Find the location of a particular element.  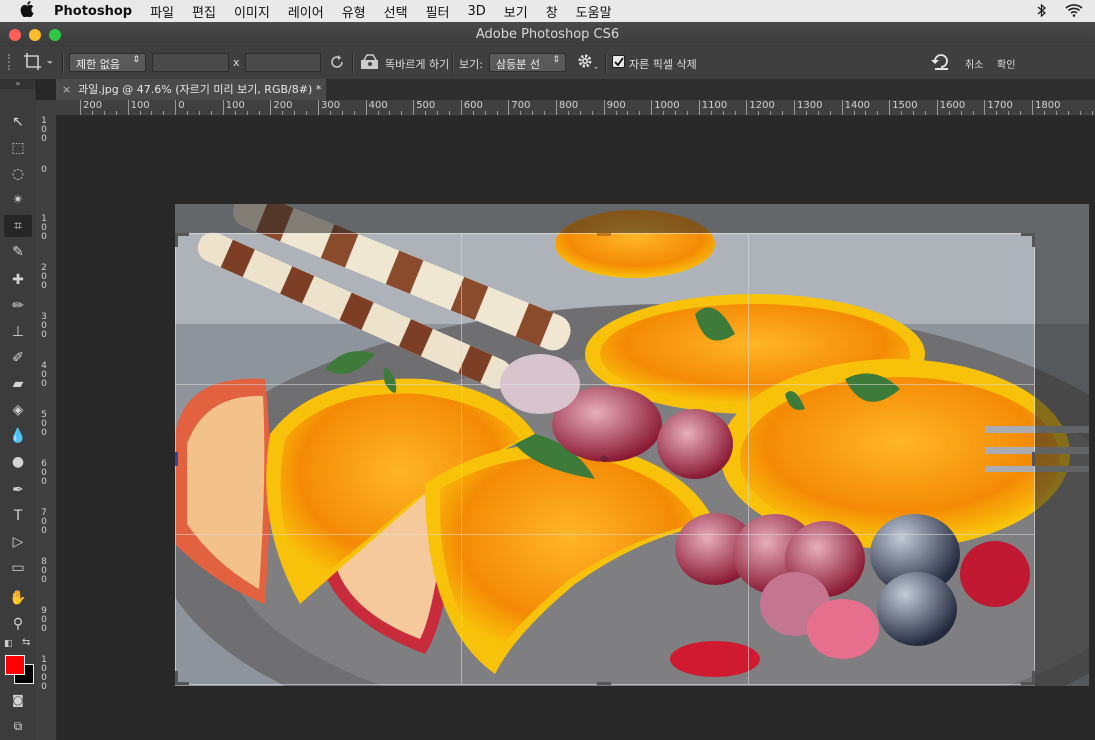

magic-wand-tool-icon: ✴ is located at coordinates (18, 200).